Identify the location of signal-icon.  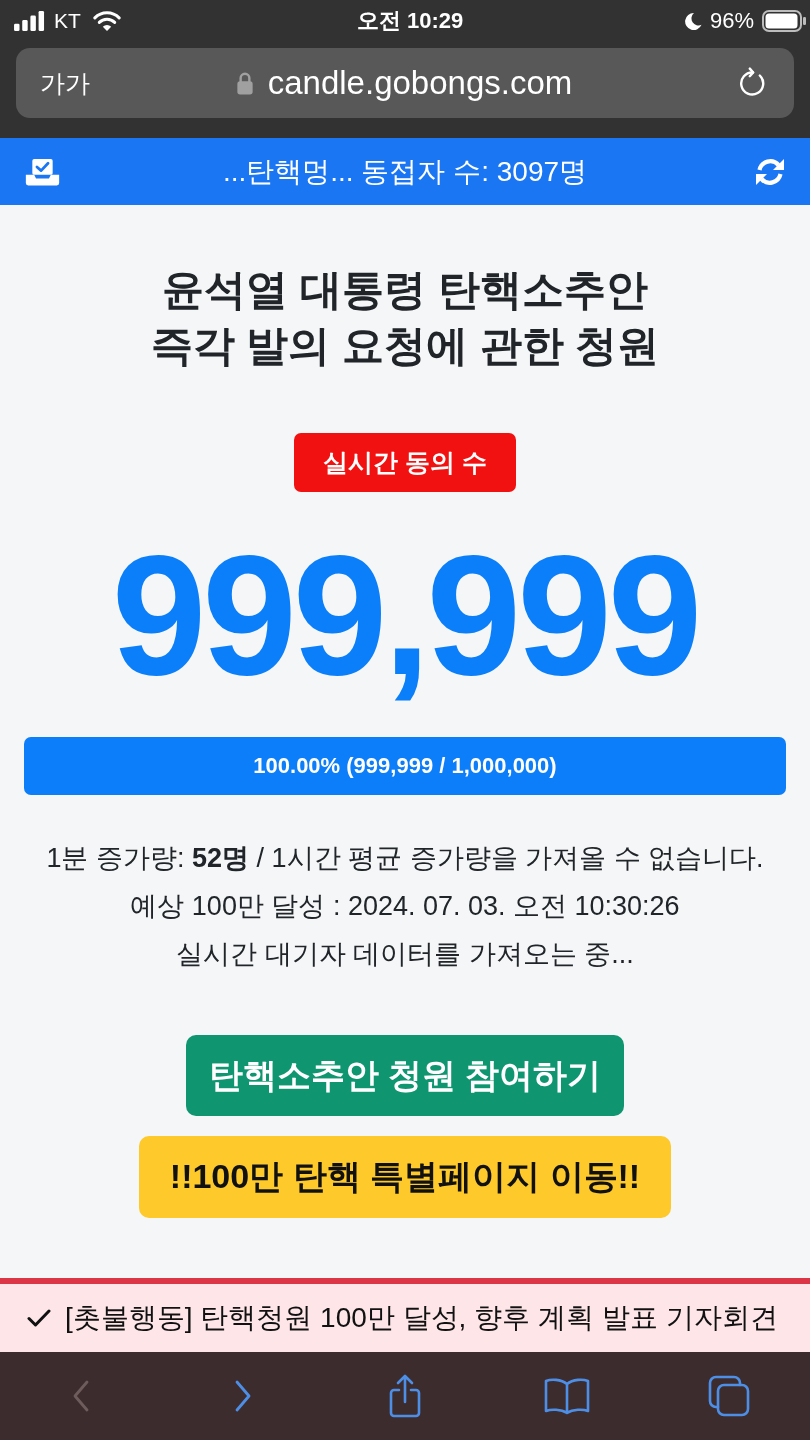
(29, 21).